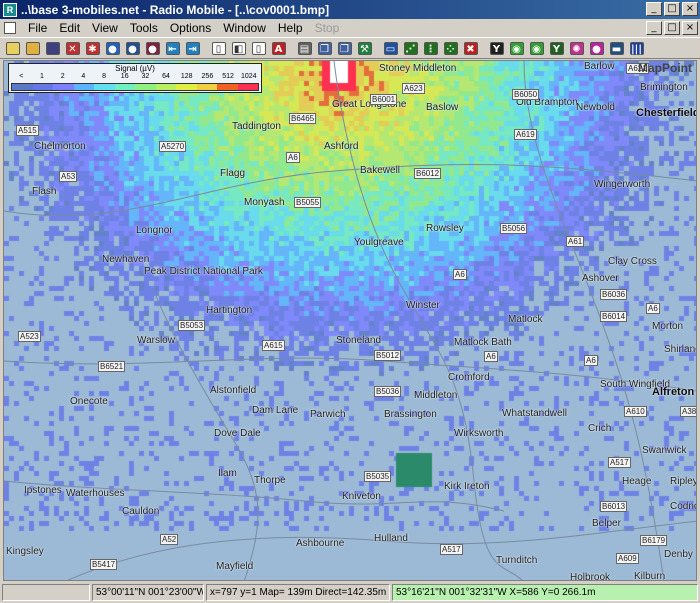 This screenshot has width=700, height=603. What do you see at coordinates (52, 48) in the screenshot?
I see `save-button` at bounding box center [52, 48].